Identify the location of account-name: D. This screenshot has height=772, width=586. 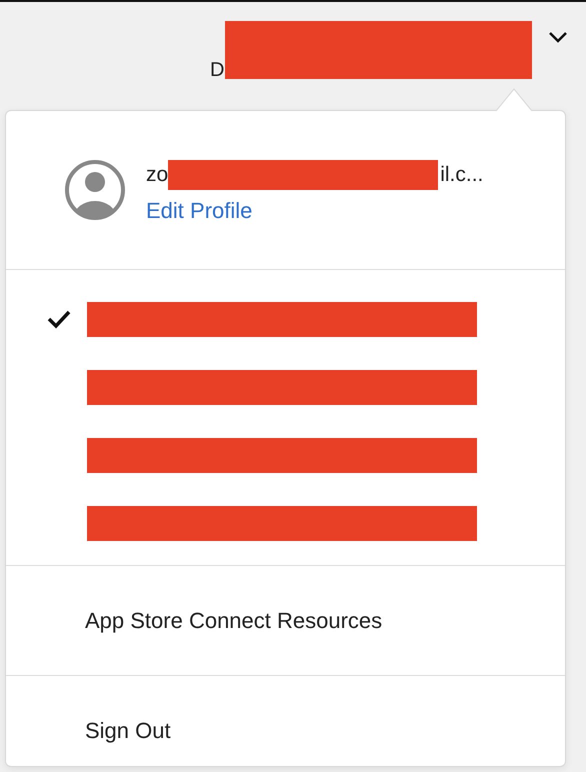
(217, 70).